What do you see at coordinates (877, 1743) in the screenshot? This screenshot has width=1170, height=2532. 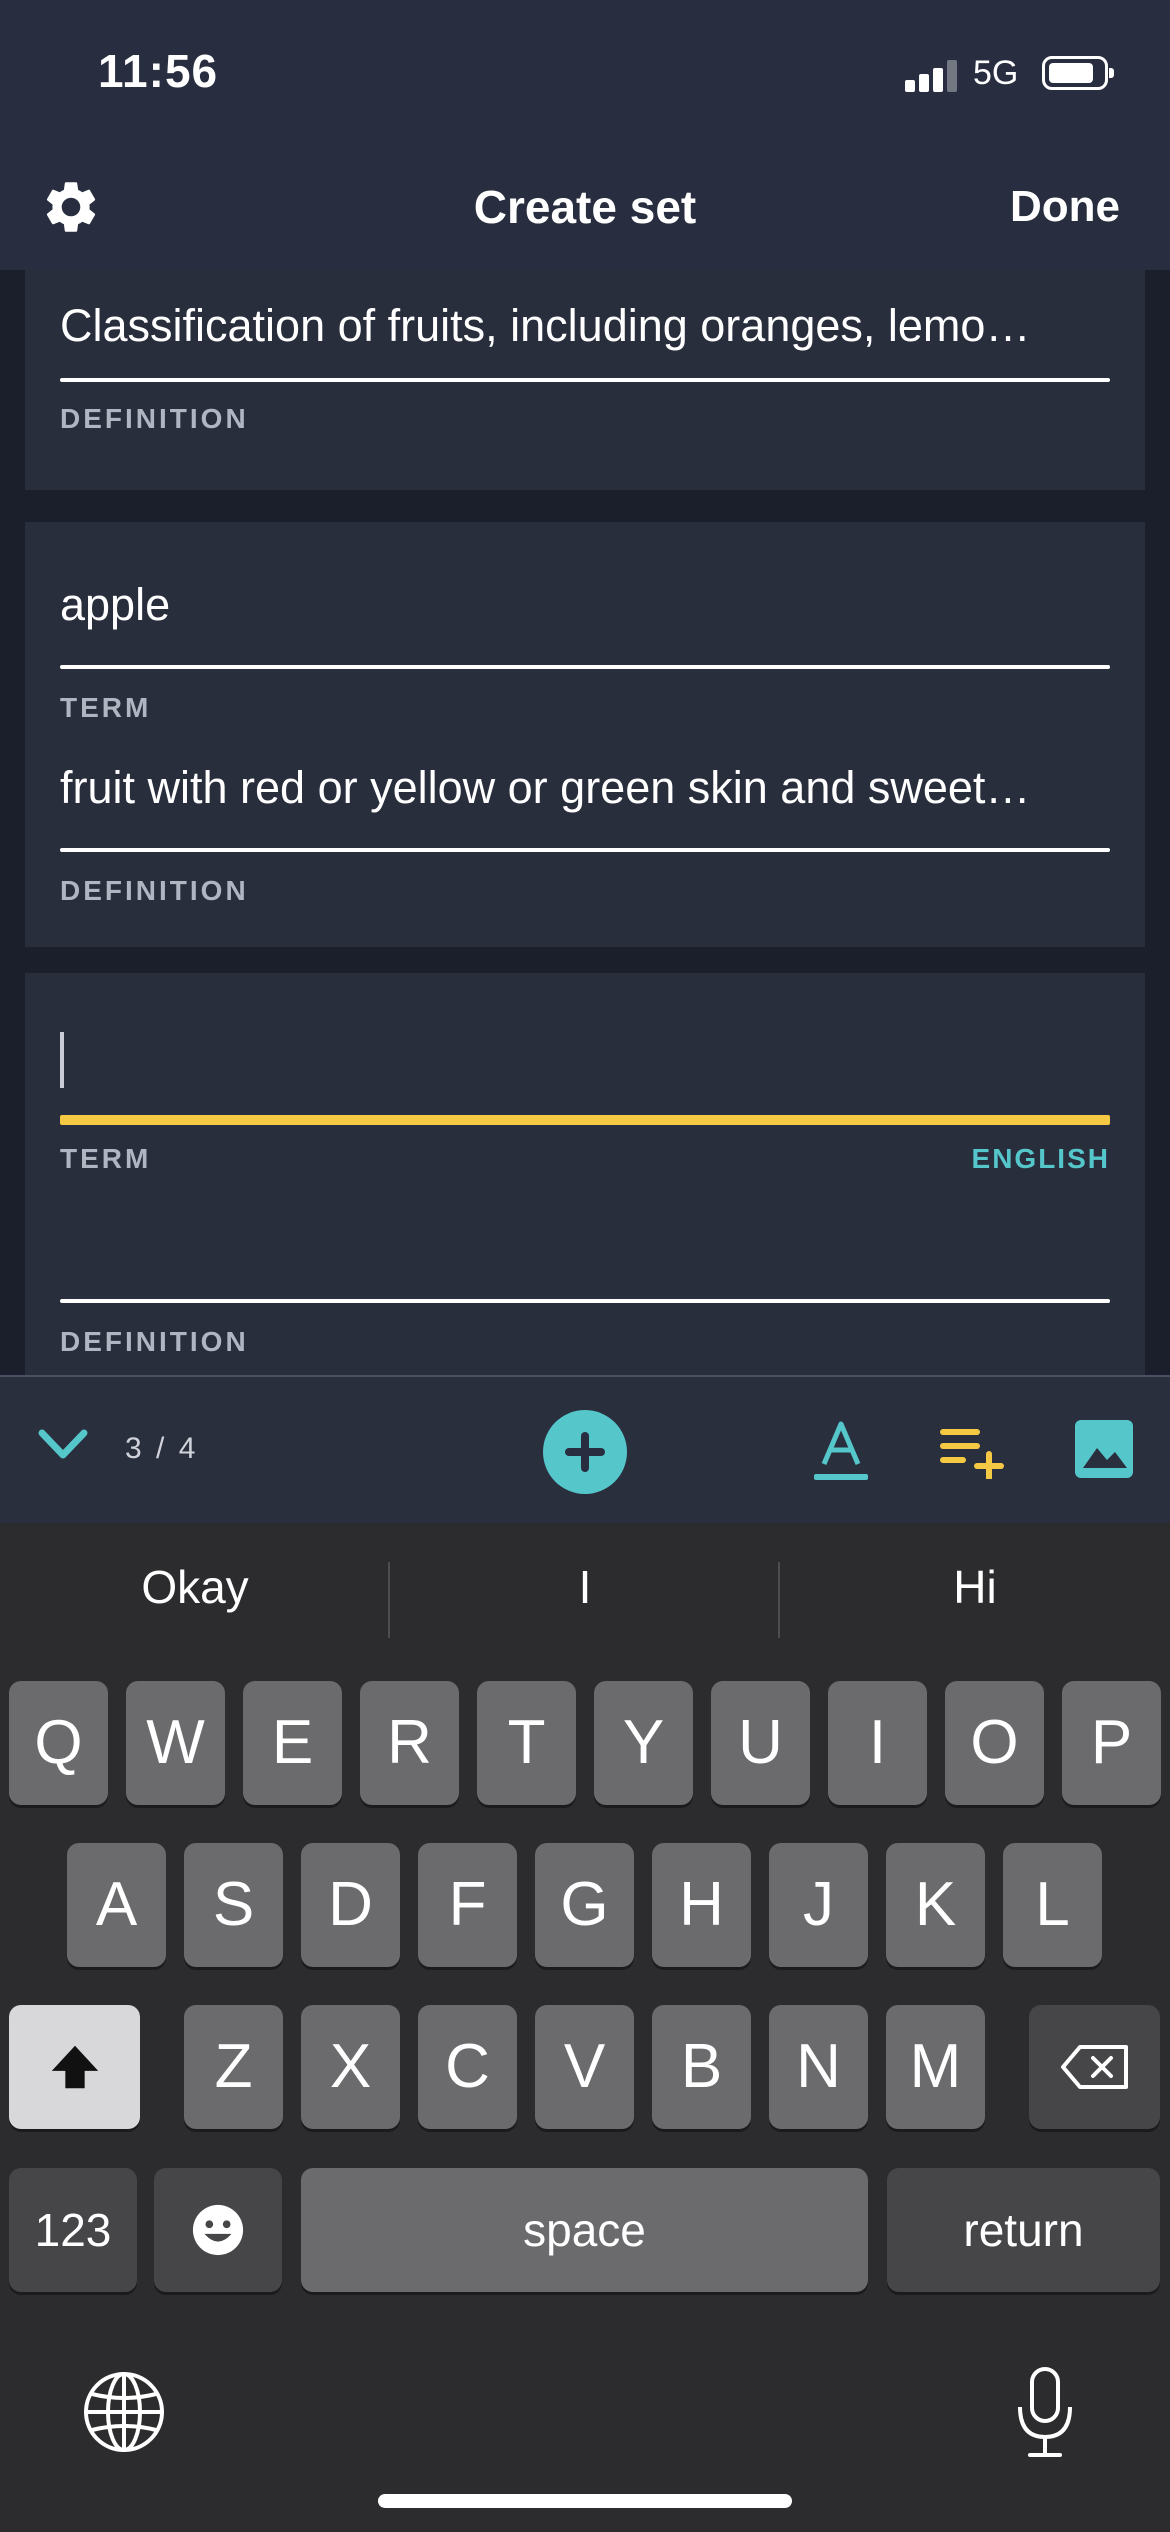 I see `key-i: I` at bounding box center [877, 1743].